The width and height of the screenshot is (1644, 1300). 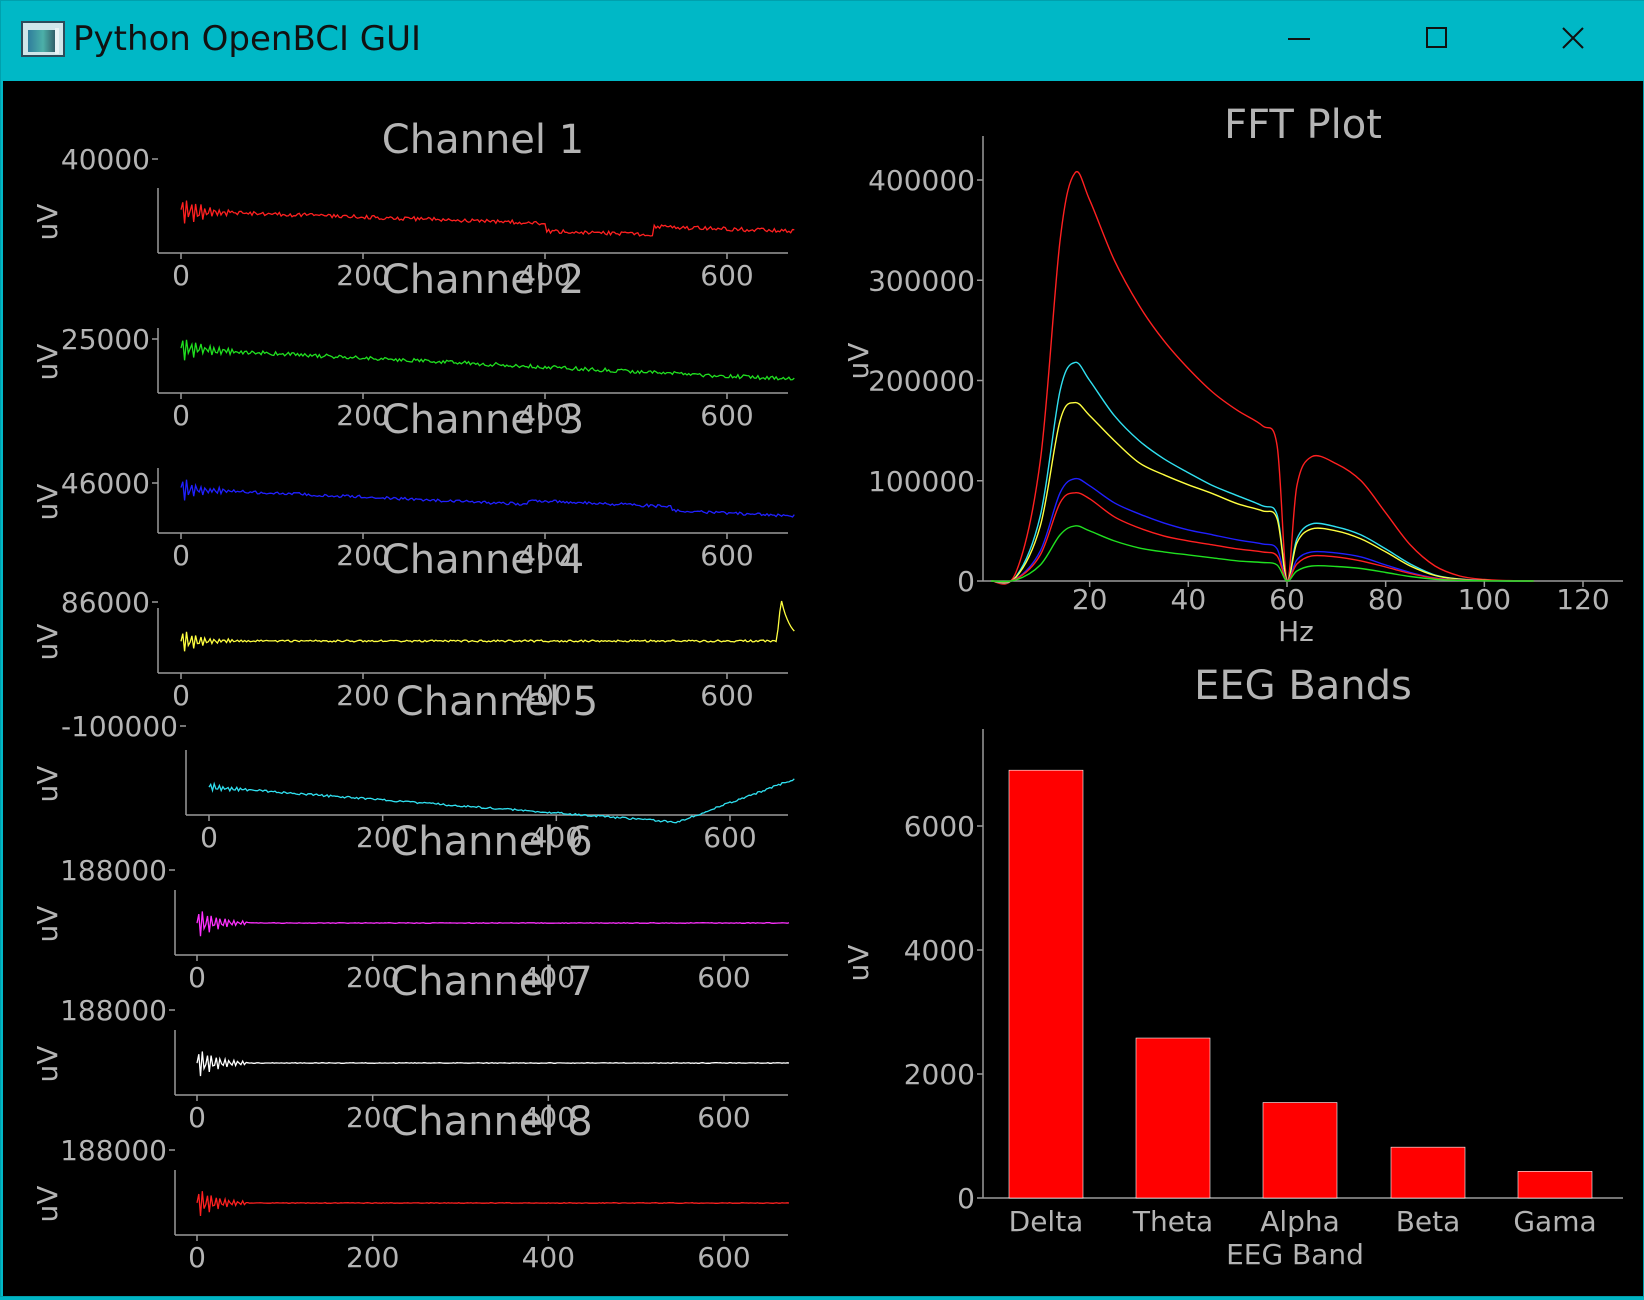 I want to click on x-tick-label: 400, so click(x=548, y=1257).